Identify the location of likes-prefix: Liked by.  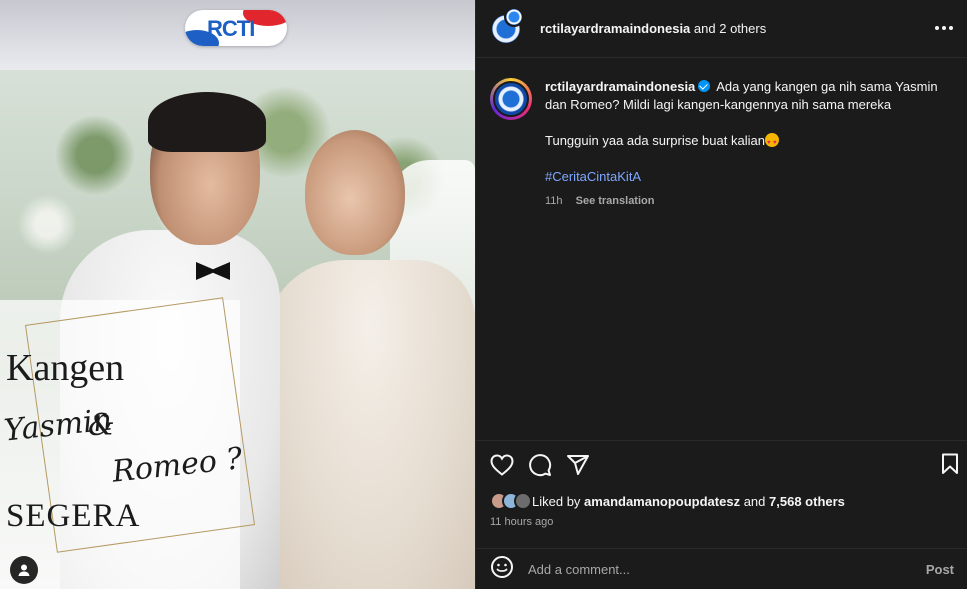
(556, 501).